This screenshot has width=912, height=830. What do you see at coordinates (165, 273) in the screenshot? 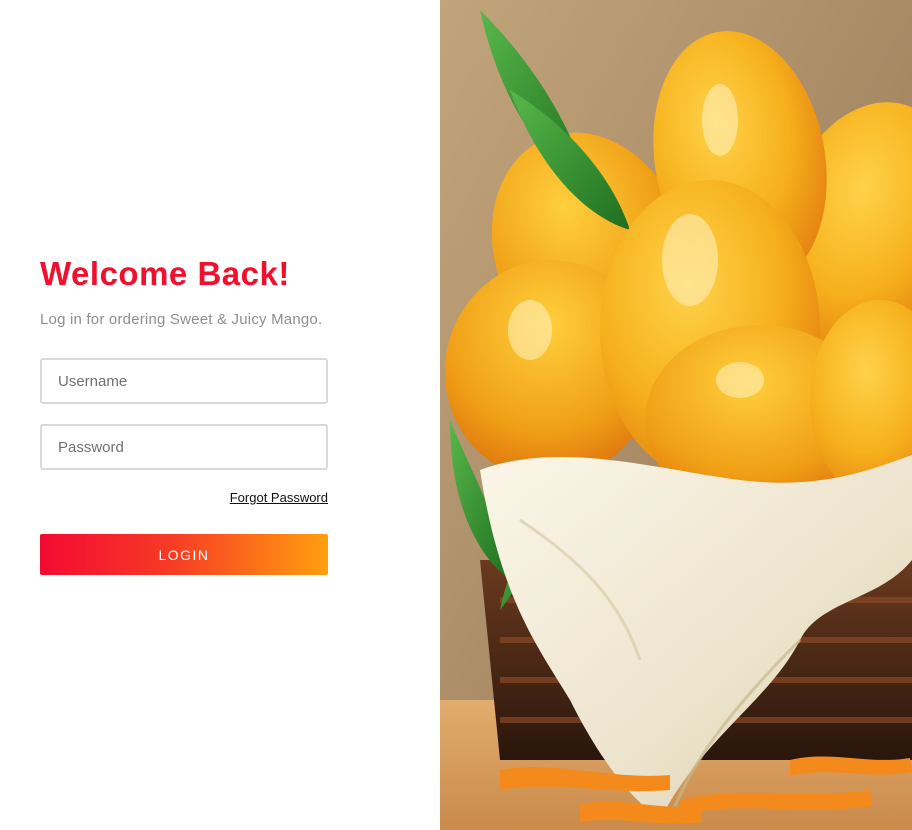
I see `page-title: Welcome Back!` at bounding box center [165, 273].